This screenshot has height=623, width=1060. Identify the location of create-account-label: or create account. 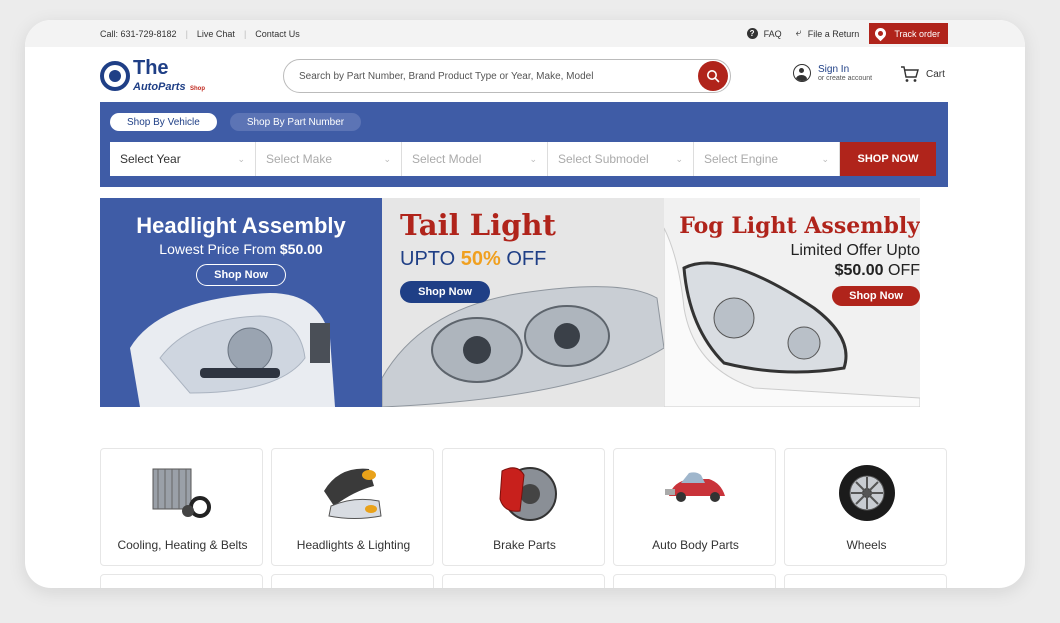
(845, 78).